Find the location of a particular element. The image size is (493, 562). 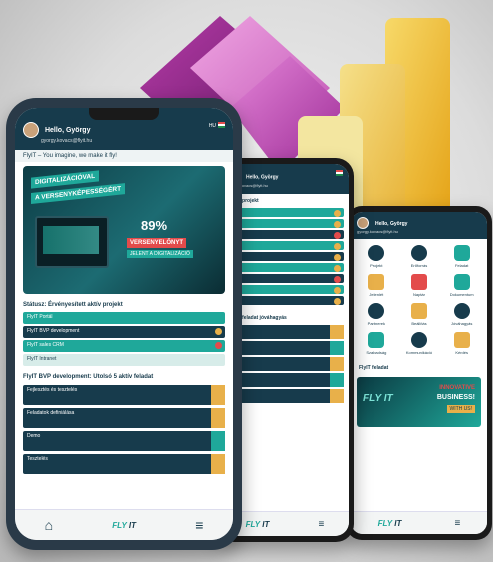

chat-icon is located at coordinates (418, 340).